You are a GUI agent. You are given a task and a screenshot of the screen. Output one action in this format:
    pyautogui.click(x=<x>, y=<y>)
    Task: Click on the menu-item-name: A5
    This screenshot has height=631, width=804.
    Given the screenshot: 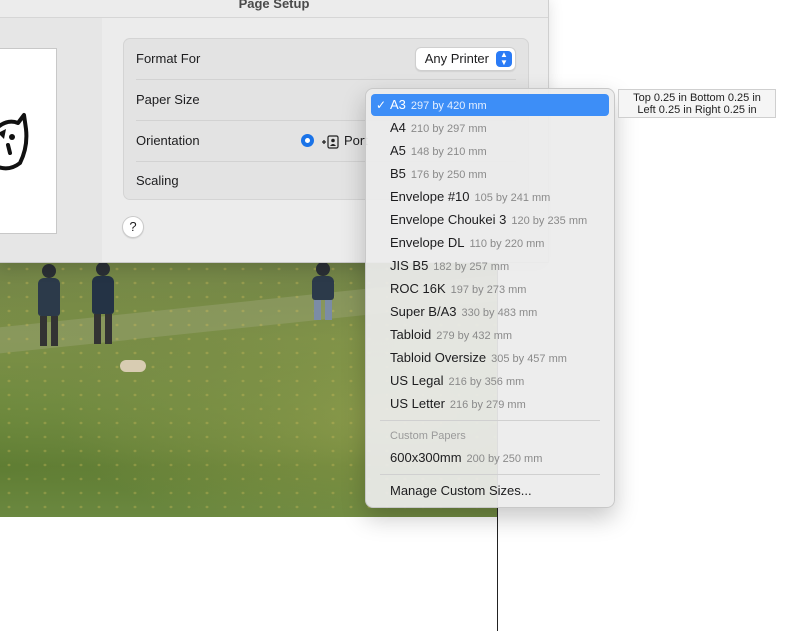 What is the action you would take?
    pyautogui.click(x=398, y=150)
    